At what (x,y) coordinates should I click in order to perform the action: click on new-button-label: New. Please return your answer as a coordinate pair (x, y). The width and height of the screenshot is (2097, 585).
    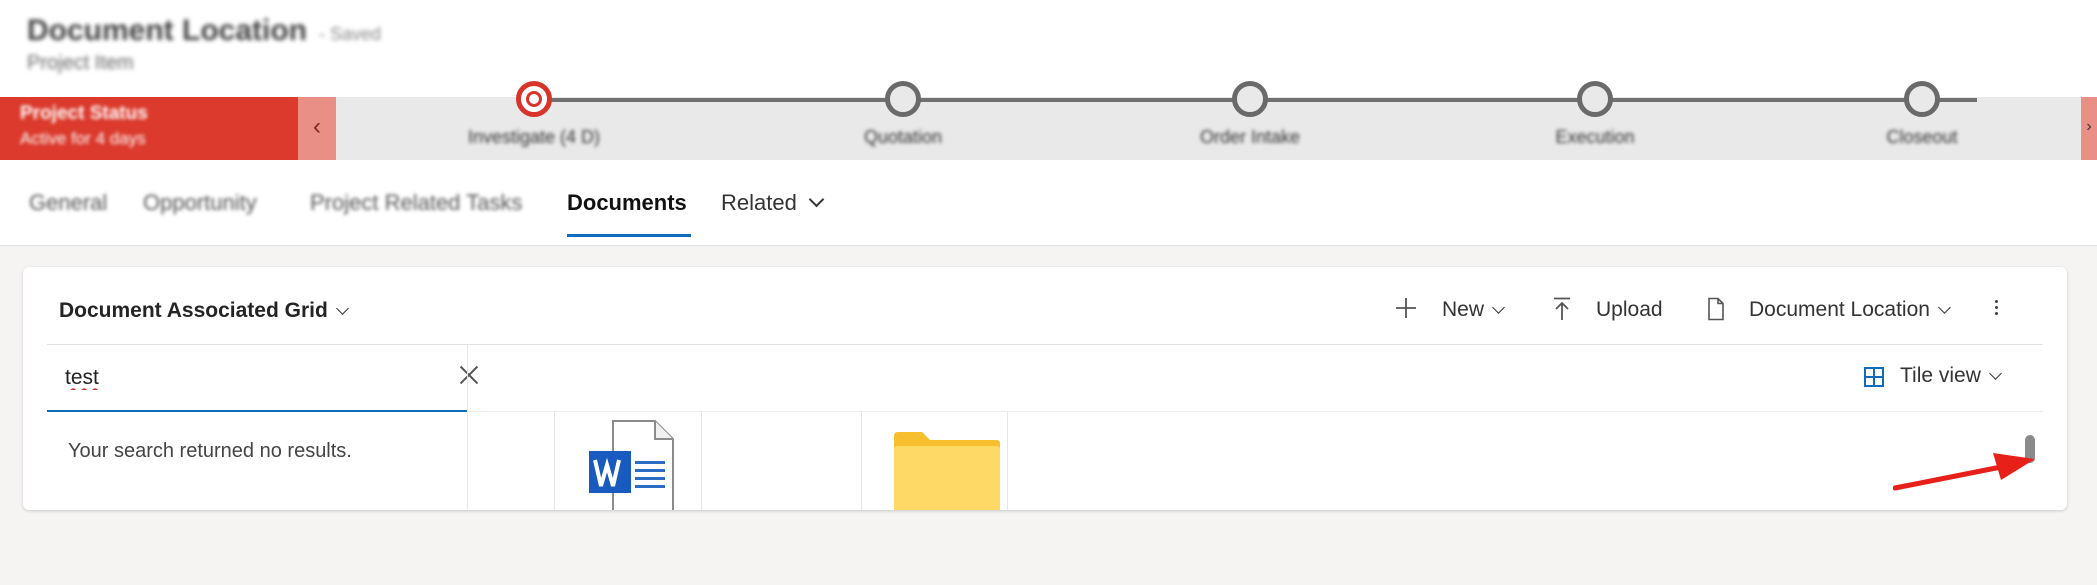
    Looking at the image, I should click on (1463, 309).